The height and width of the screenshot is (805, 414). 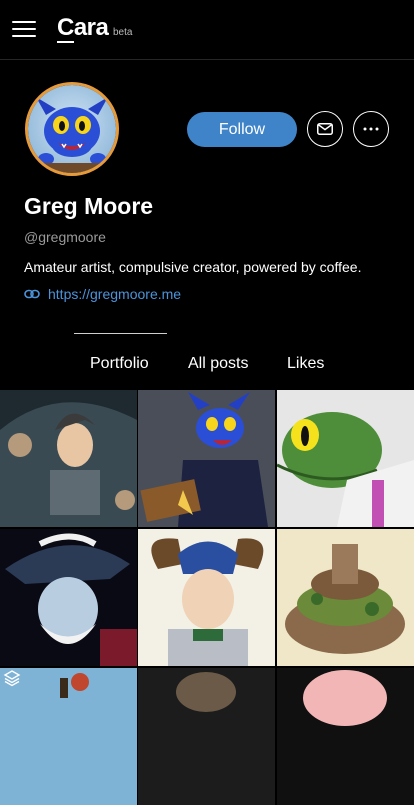 I want to click on more-options-button, so click(x=371, y=129).